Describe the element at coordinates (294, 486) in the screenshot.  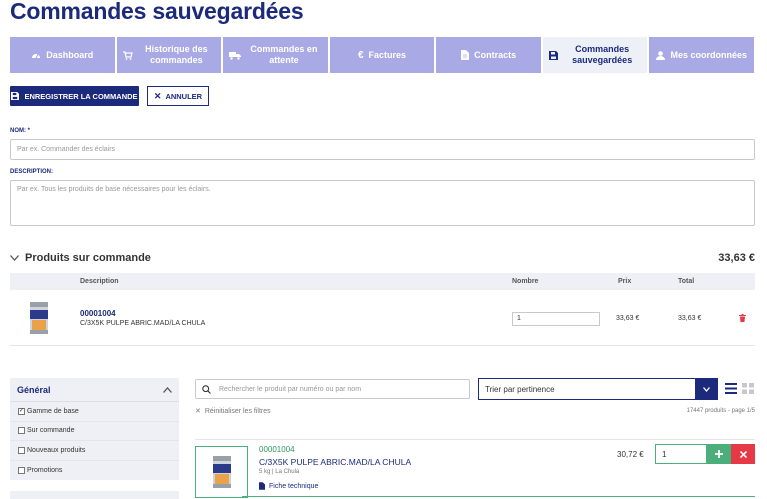
I see `datasheet-label: Fiche technique` at that location.